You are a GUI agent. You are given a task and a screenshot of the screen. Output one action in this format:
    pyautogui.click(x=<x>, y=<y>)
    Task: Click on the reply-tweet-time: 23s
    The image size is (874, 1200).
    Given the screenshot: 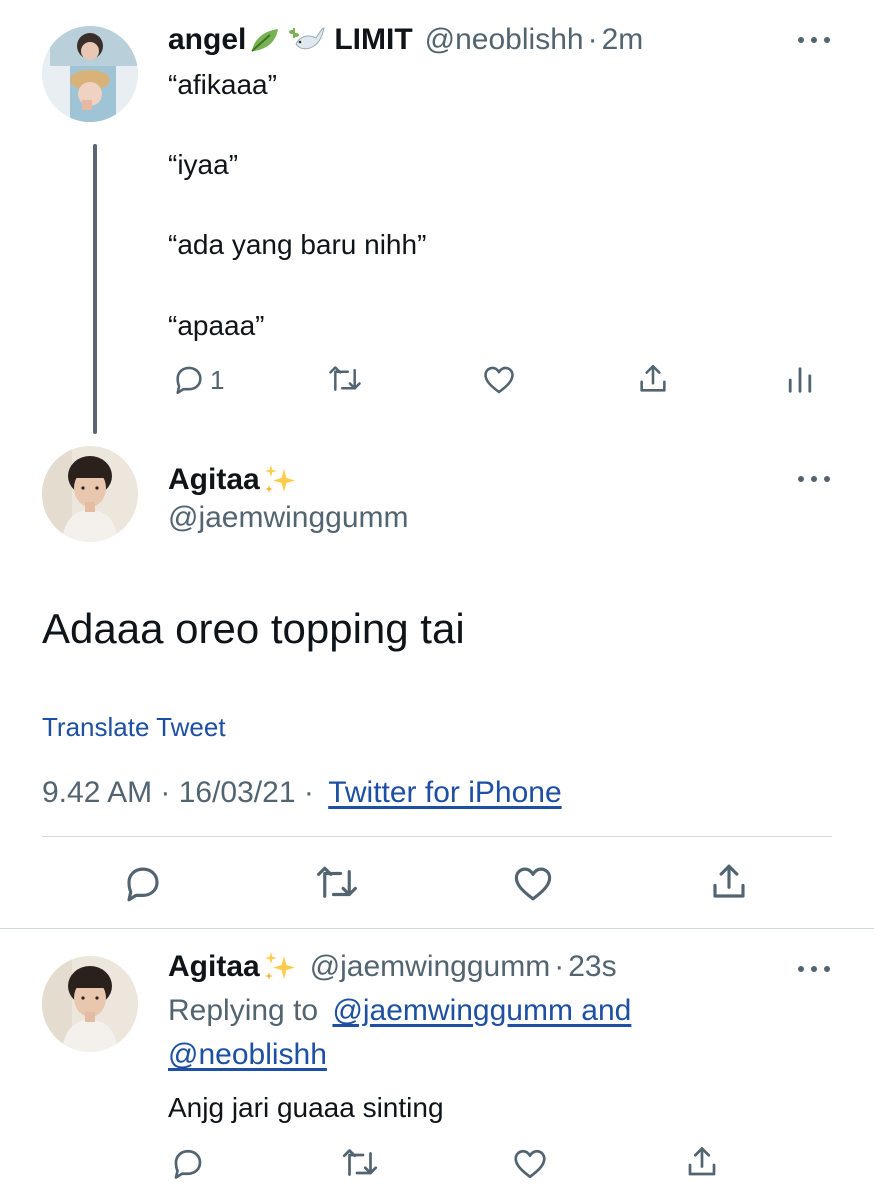 What is the action you would take?
    pyautogui.click(x=592, y=967)
    